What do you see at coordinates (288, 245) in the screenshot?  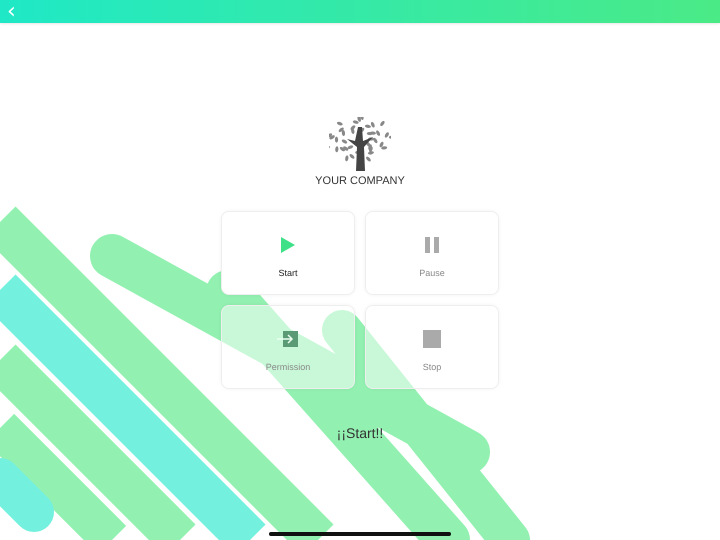 I see `play-icon` at bounding box center [288, 245].